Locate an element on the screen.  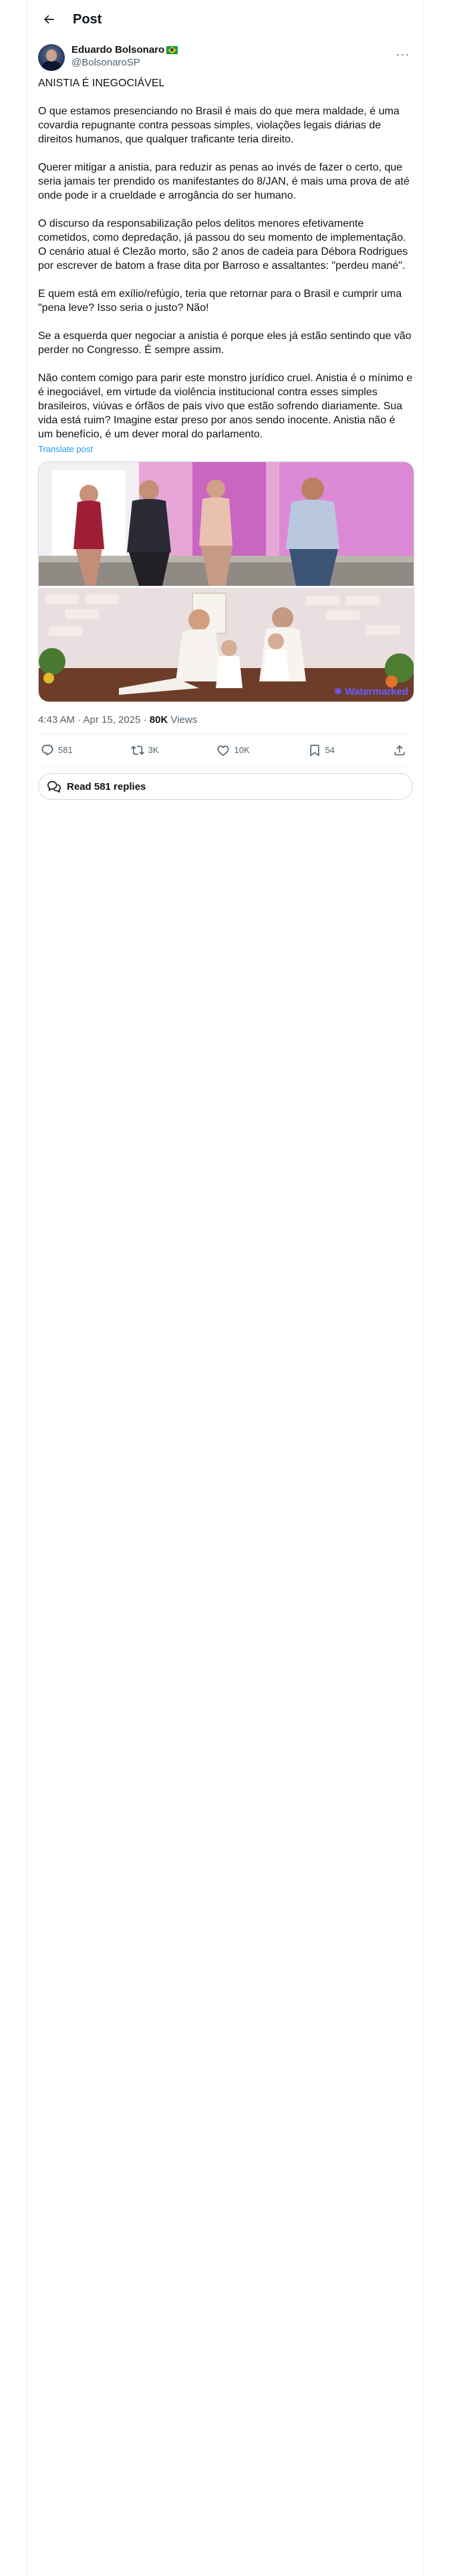
share-button is located at coordinates (401, 750).